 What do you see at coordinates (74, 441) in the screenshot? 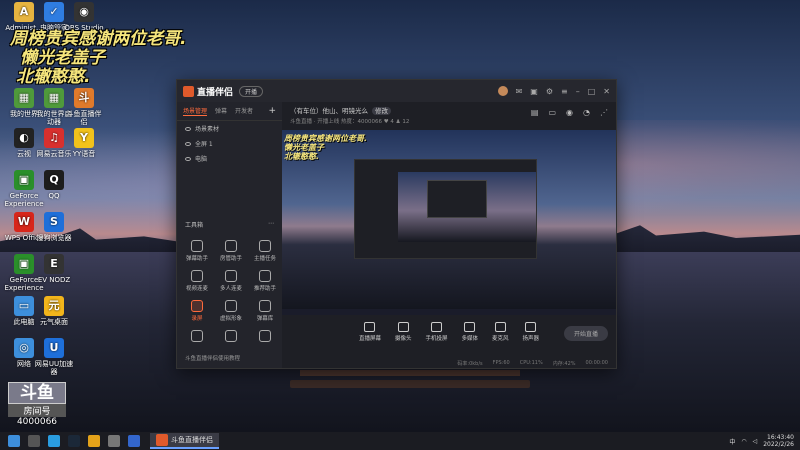
I see `steam-icon` at bounding box center [74, 441].